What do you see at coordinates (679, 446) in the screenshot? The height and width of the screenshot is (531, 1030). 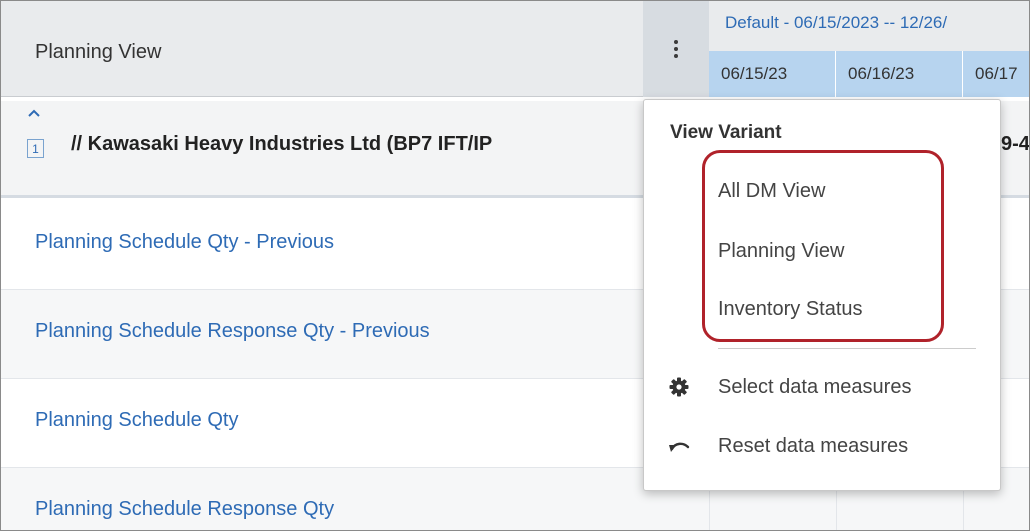 I see `undo-icon` at bounding box center [679, 446].